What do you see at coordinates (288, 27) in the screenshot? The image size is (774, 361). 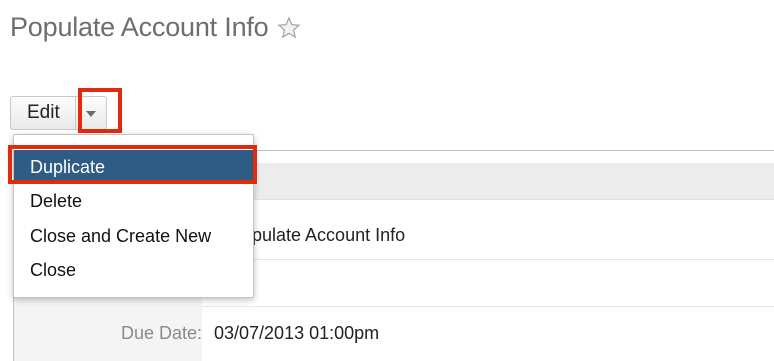 I see `favorite-star-icon` at bounding box center [288, 27].